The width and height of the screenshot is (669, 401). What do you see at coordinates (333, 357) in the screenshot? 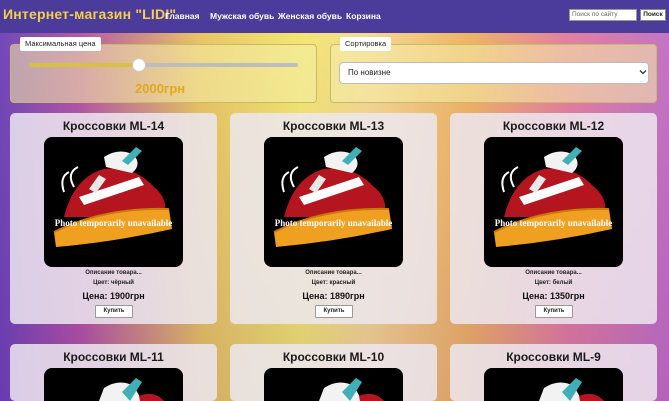
I see `product-title: Кроссовки ML-10` at bounding box center [333, 357].